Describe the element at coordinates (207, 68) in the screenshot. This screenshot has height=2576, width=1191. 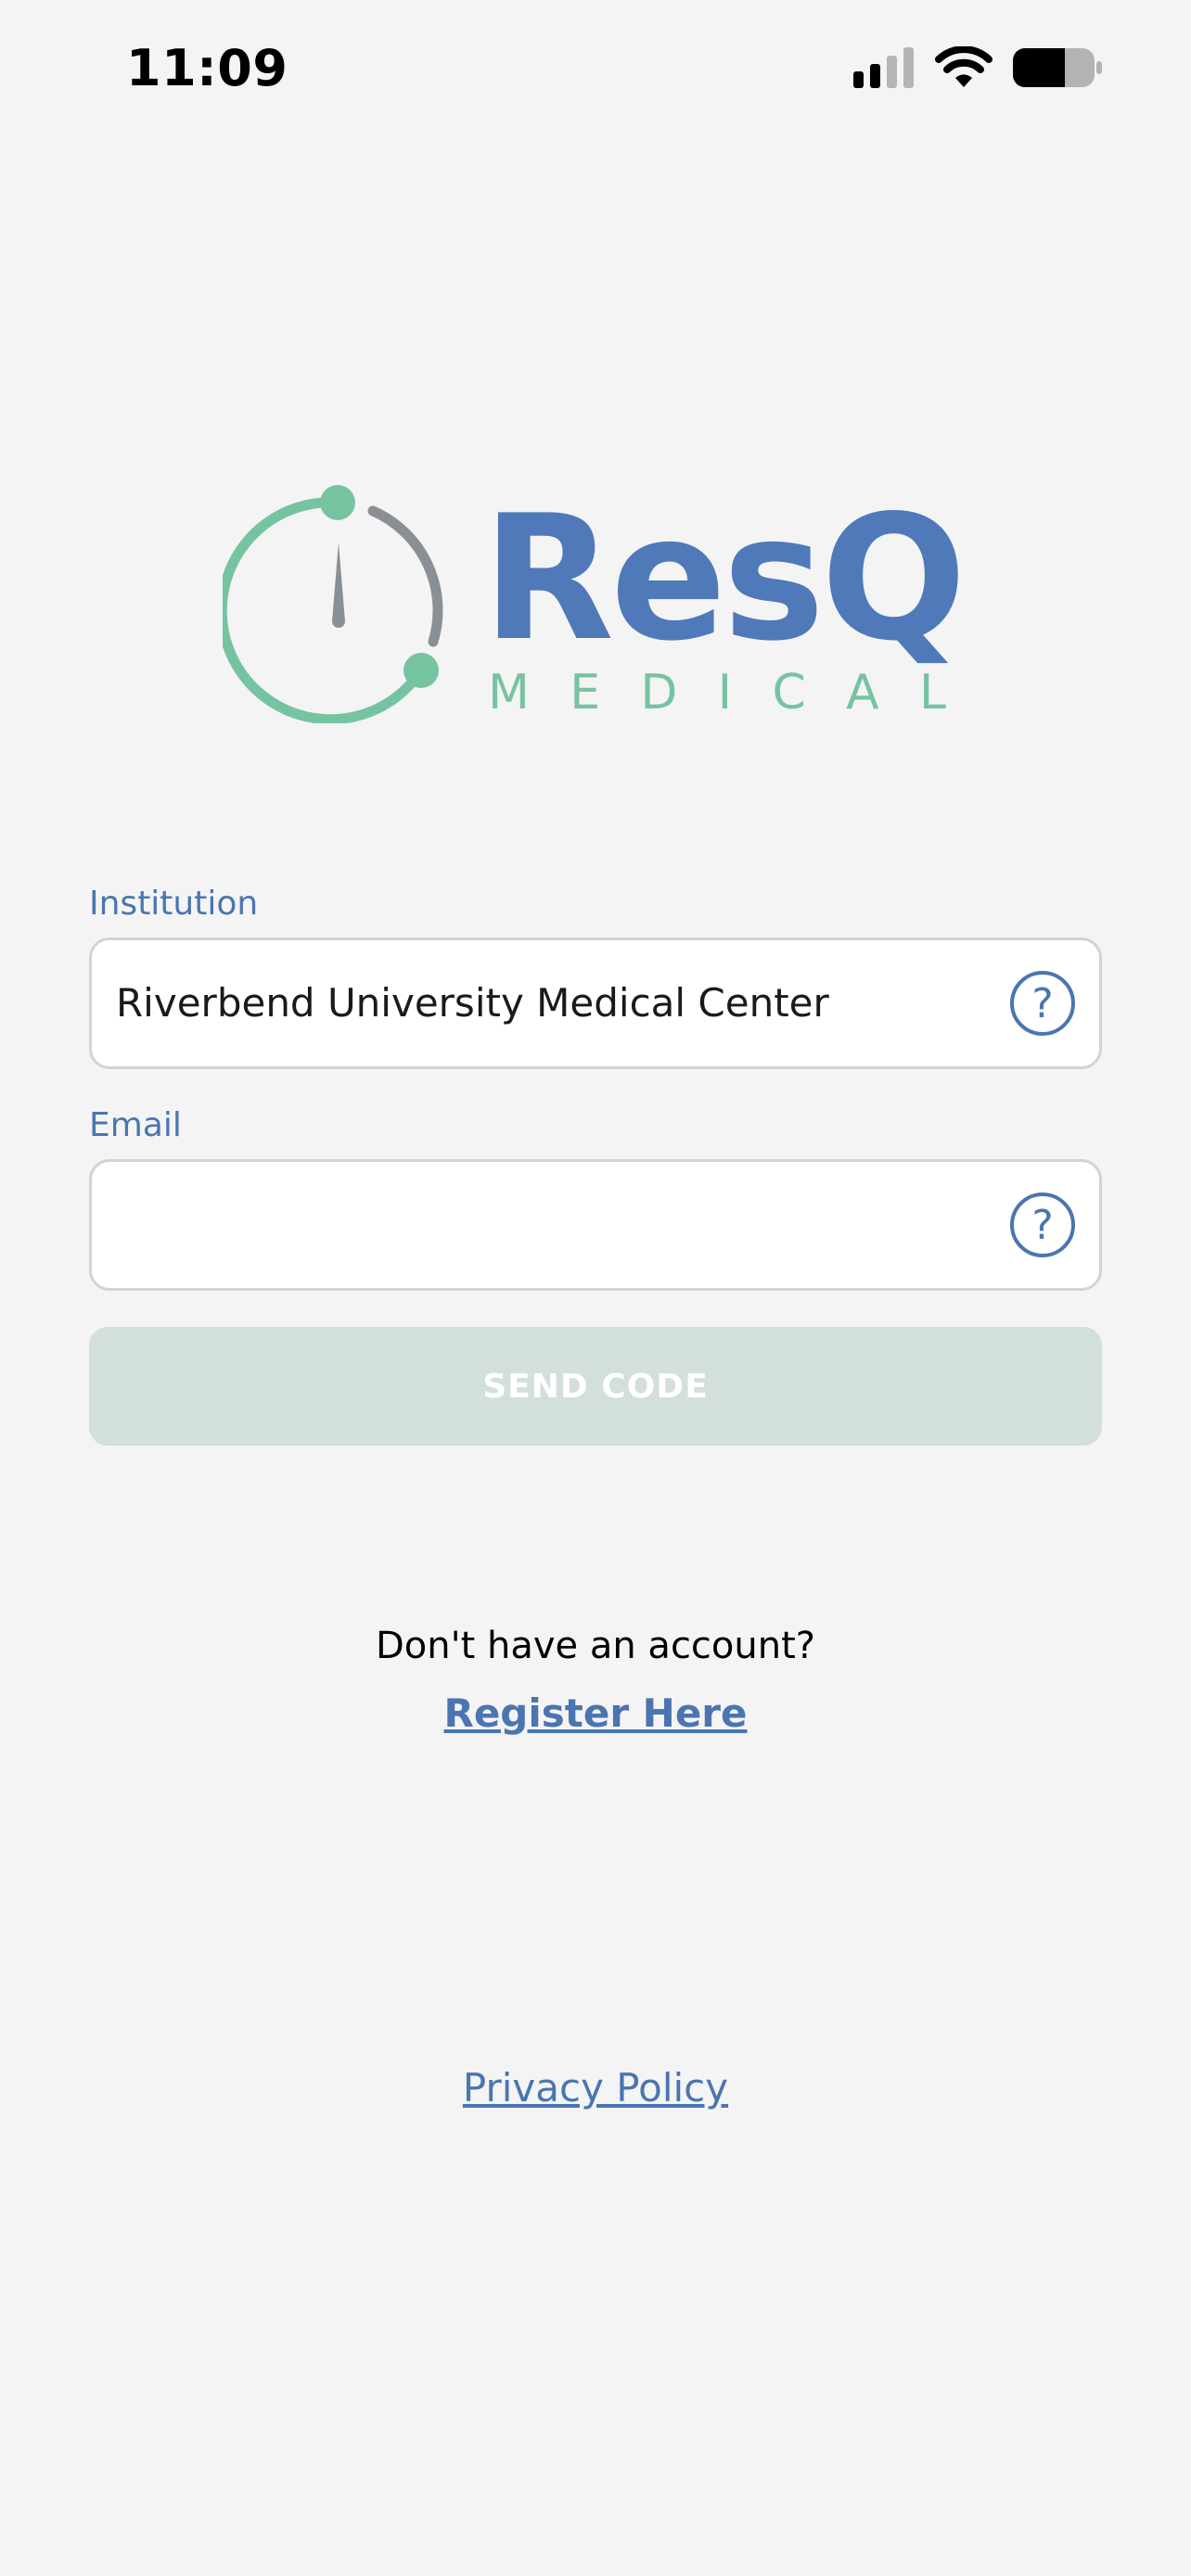
I see `status-time: 11:09` at that location.